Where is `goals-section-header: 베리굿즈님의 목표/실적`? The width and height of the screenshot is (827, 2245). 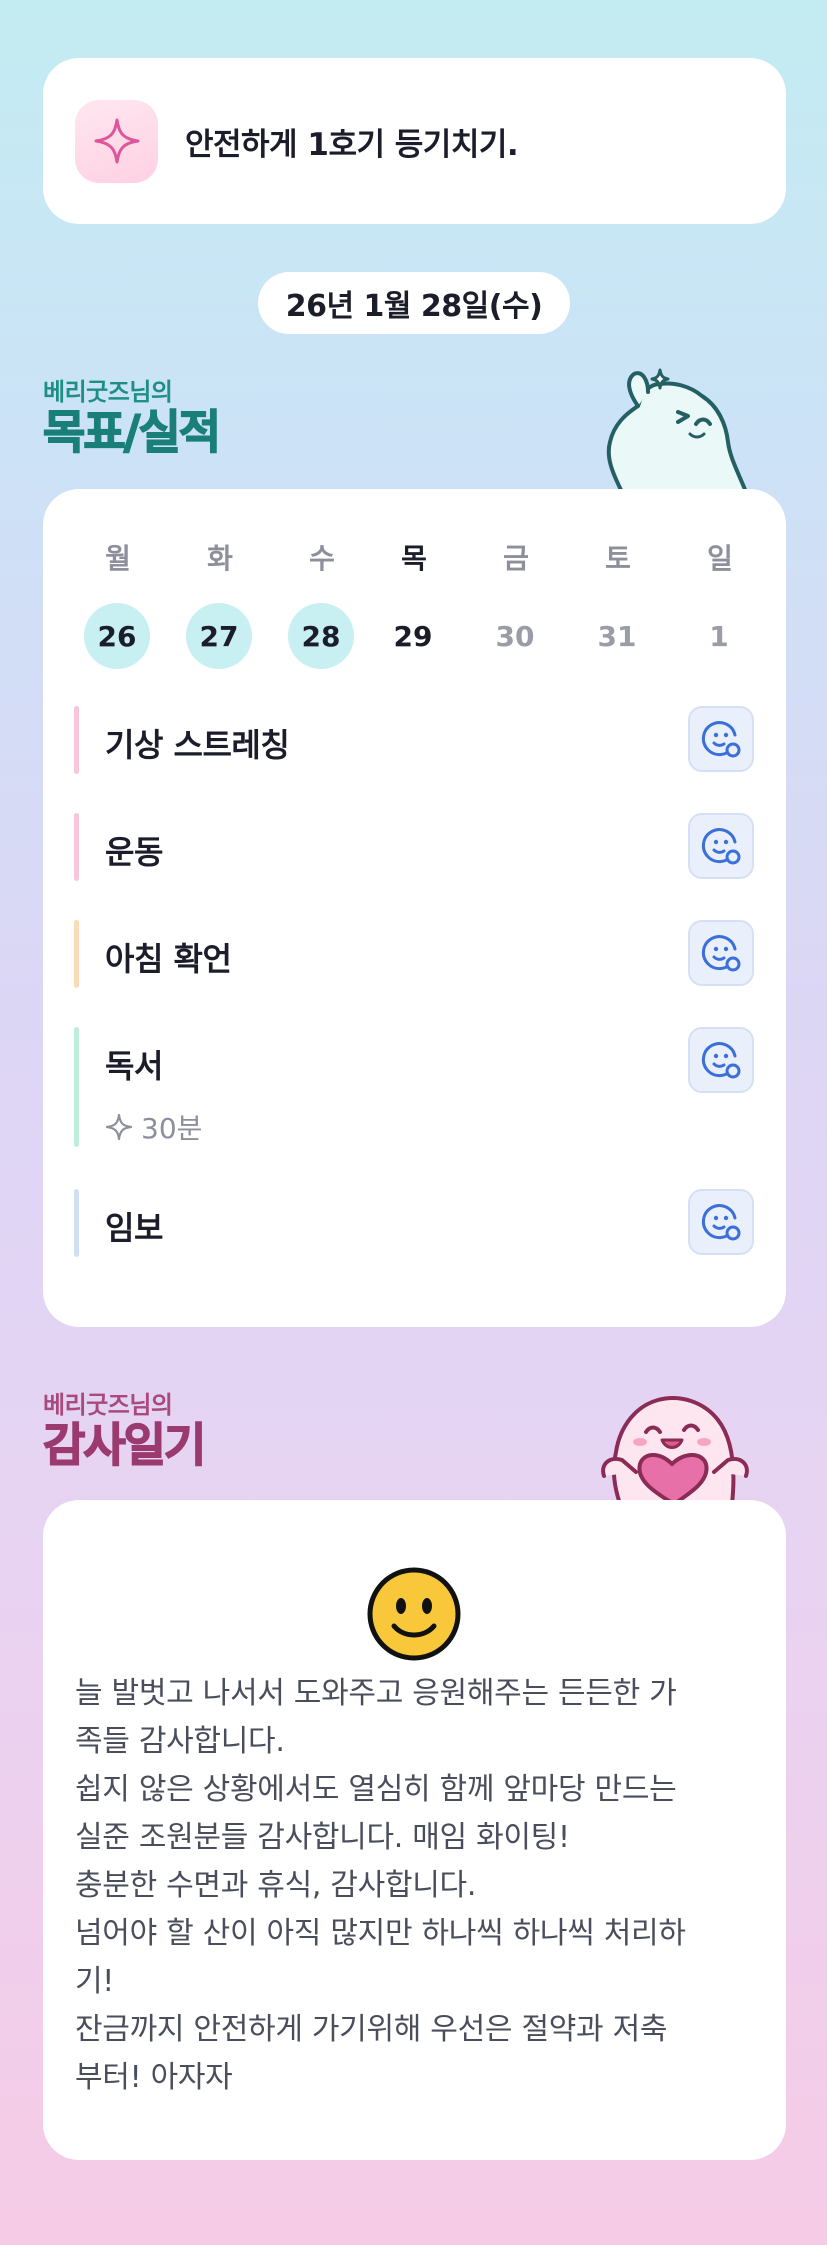
goals-section-header: 베리굿즈님의 목표/실적 is located at coordinates (132, 415).